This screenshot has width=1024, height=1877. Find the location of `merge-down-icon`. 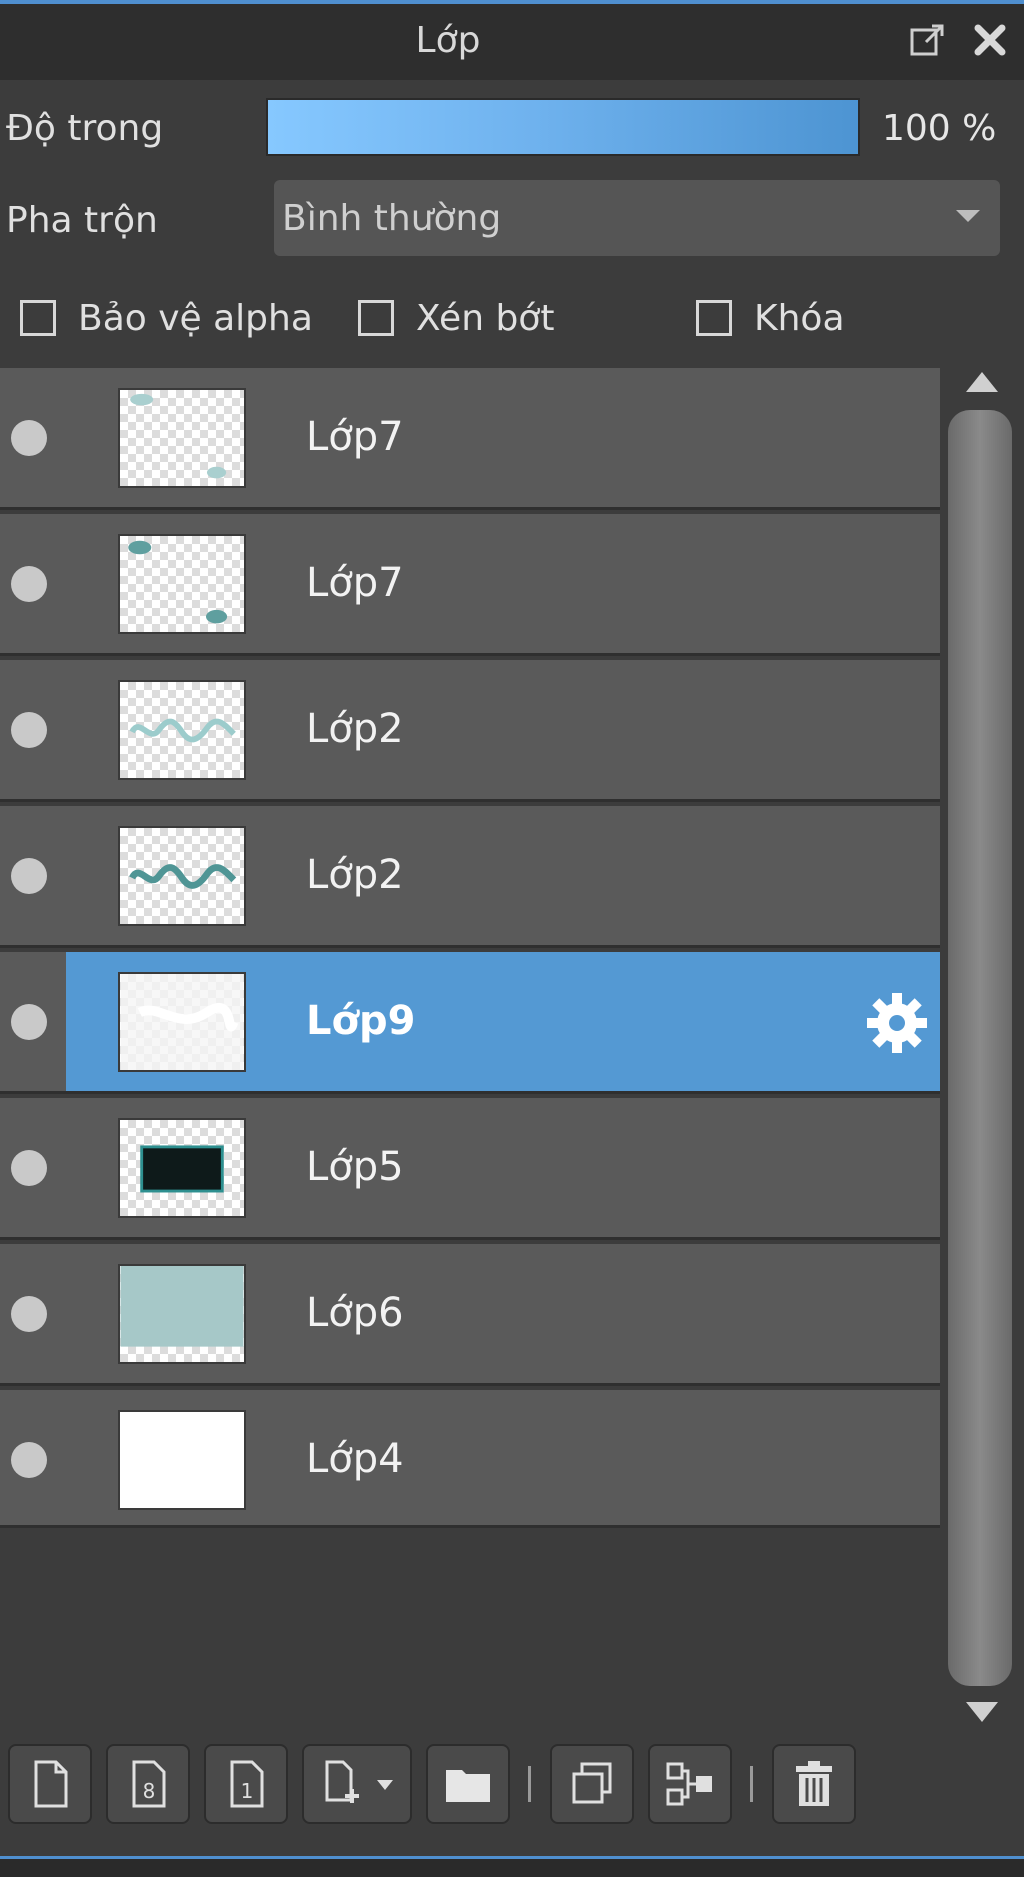

merge-down-icon is located at coordinates (689, 1784).